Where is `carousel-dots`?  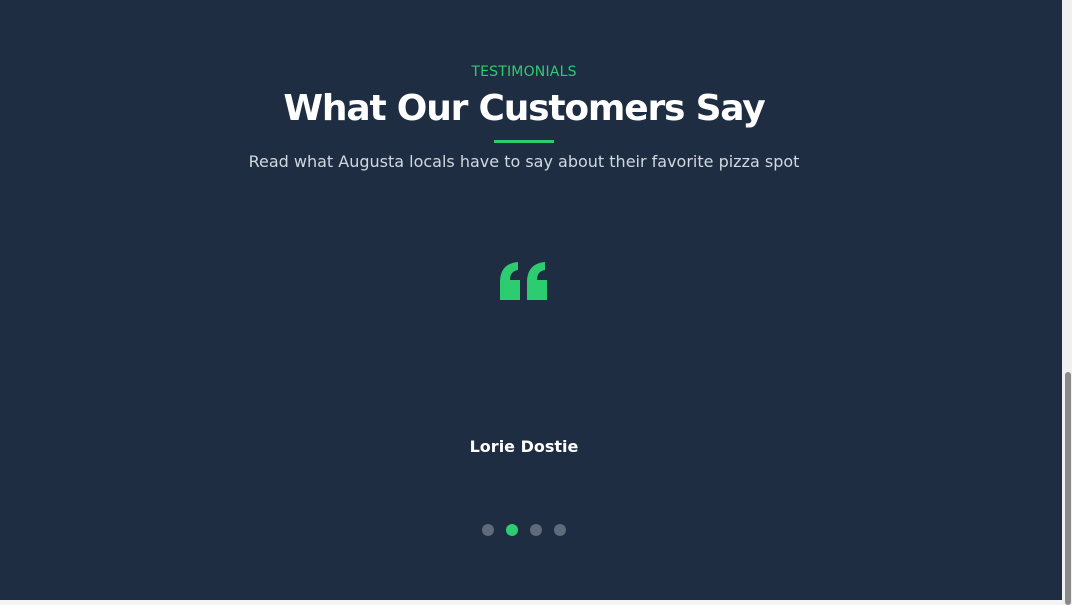
carousel-dots is located at coordinates (524, 530).